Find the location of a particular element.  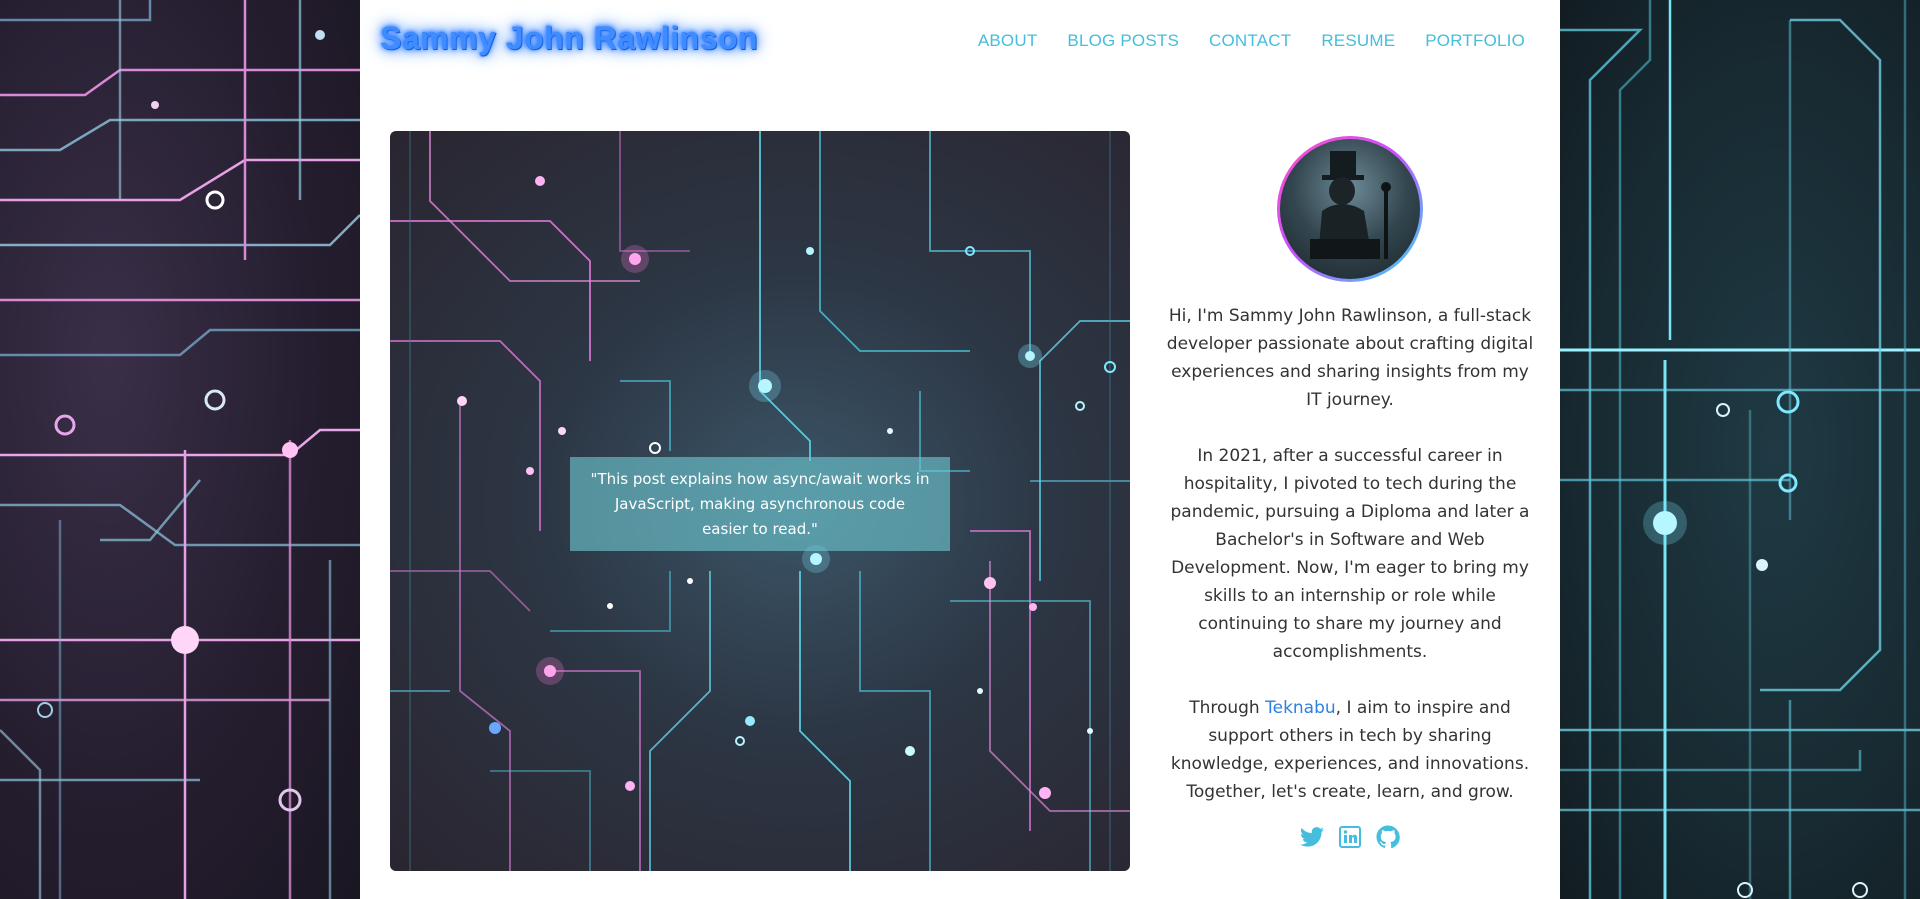

twitter-icon is located at coordinates (1312, 837).